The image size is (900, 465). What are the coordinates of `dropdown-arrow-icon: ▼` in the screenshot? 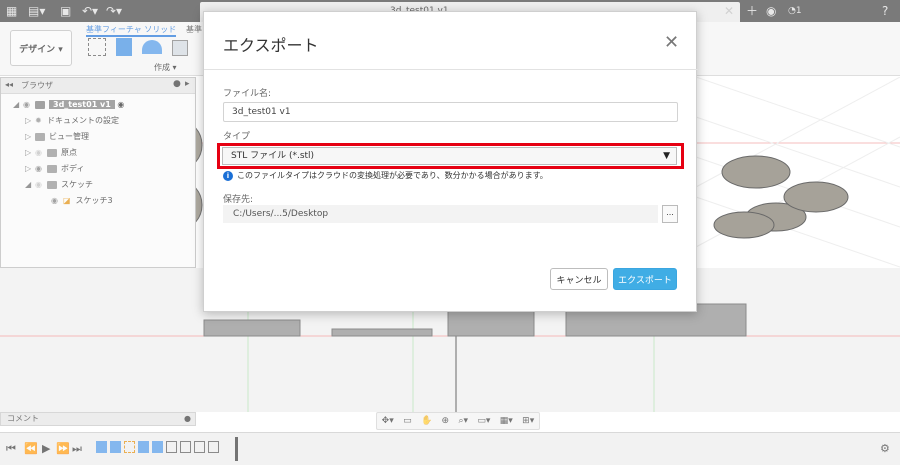 It's located at (666, 156).